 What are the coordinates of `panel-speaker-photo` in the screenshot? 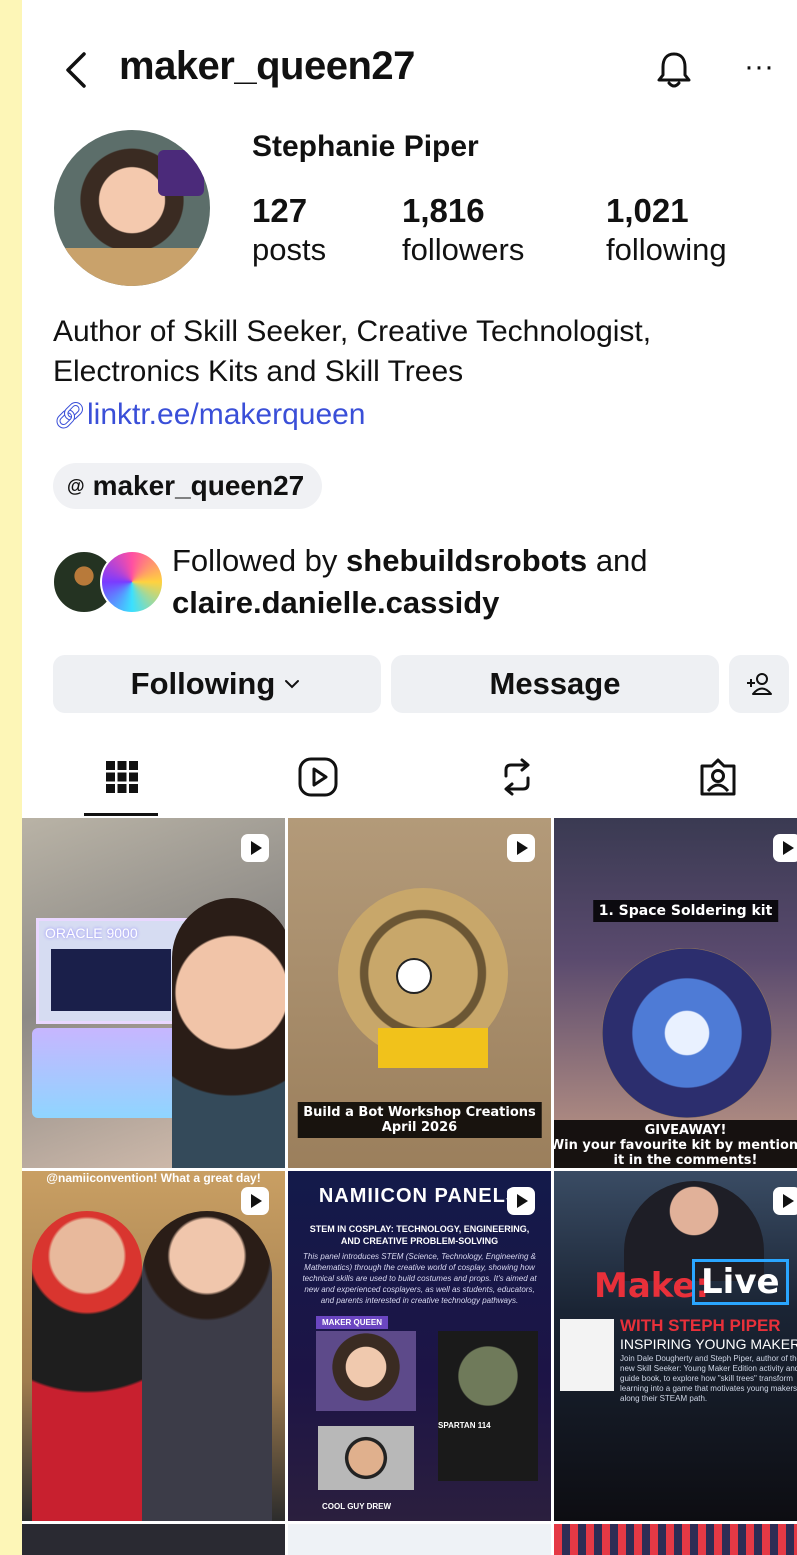 It's located at (366, 1371).